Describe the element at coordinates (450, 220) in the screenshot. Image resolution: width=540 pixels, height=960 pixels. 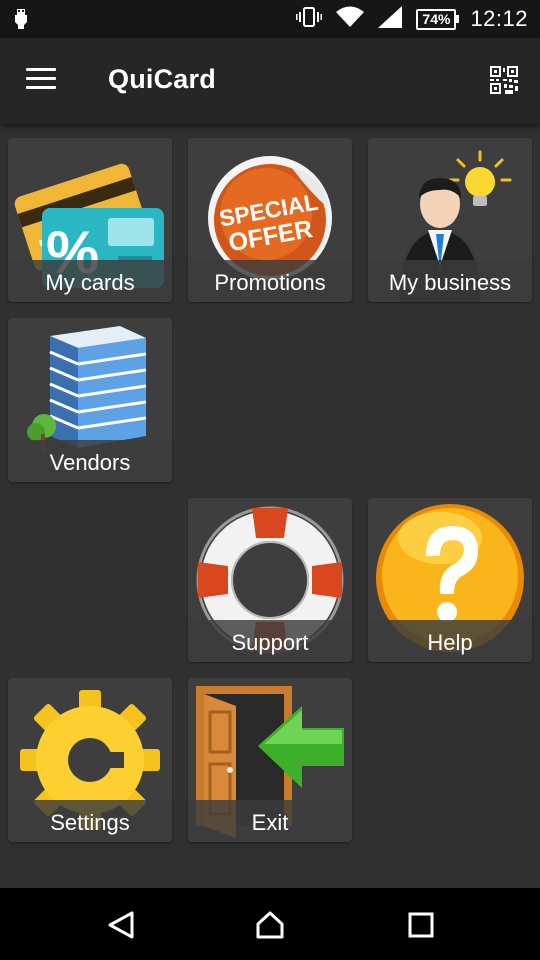
I see `tile-my-business: My business` at that location.